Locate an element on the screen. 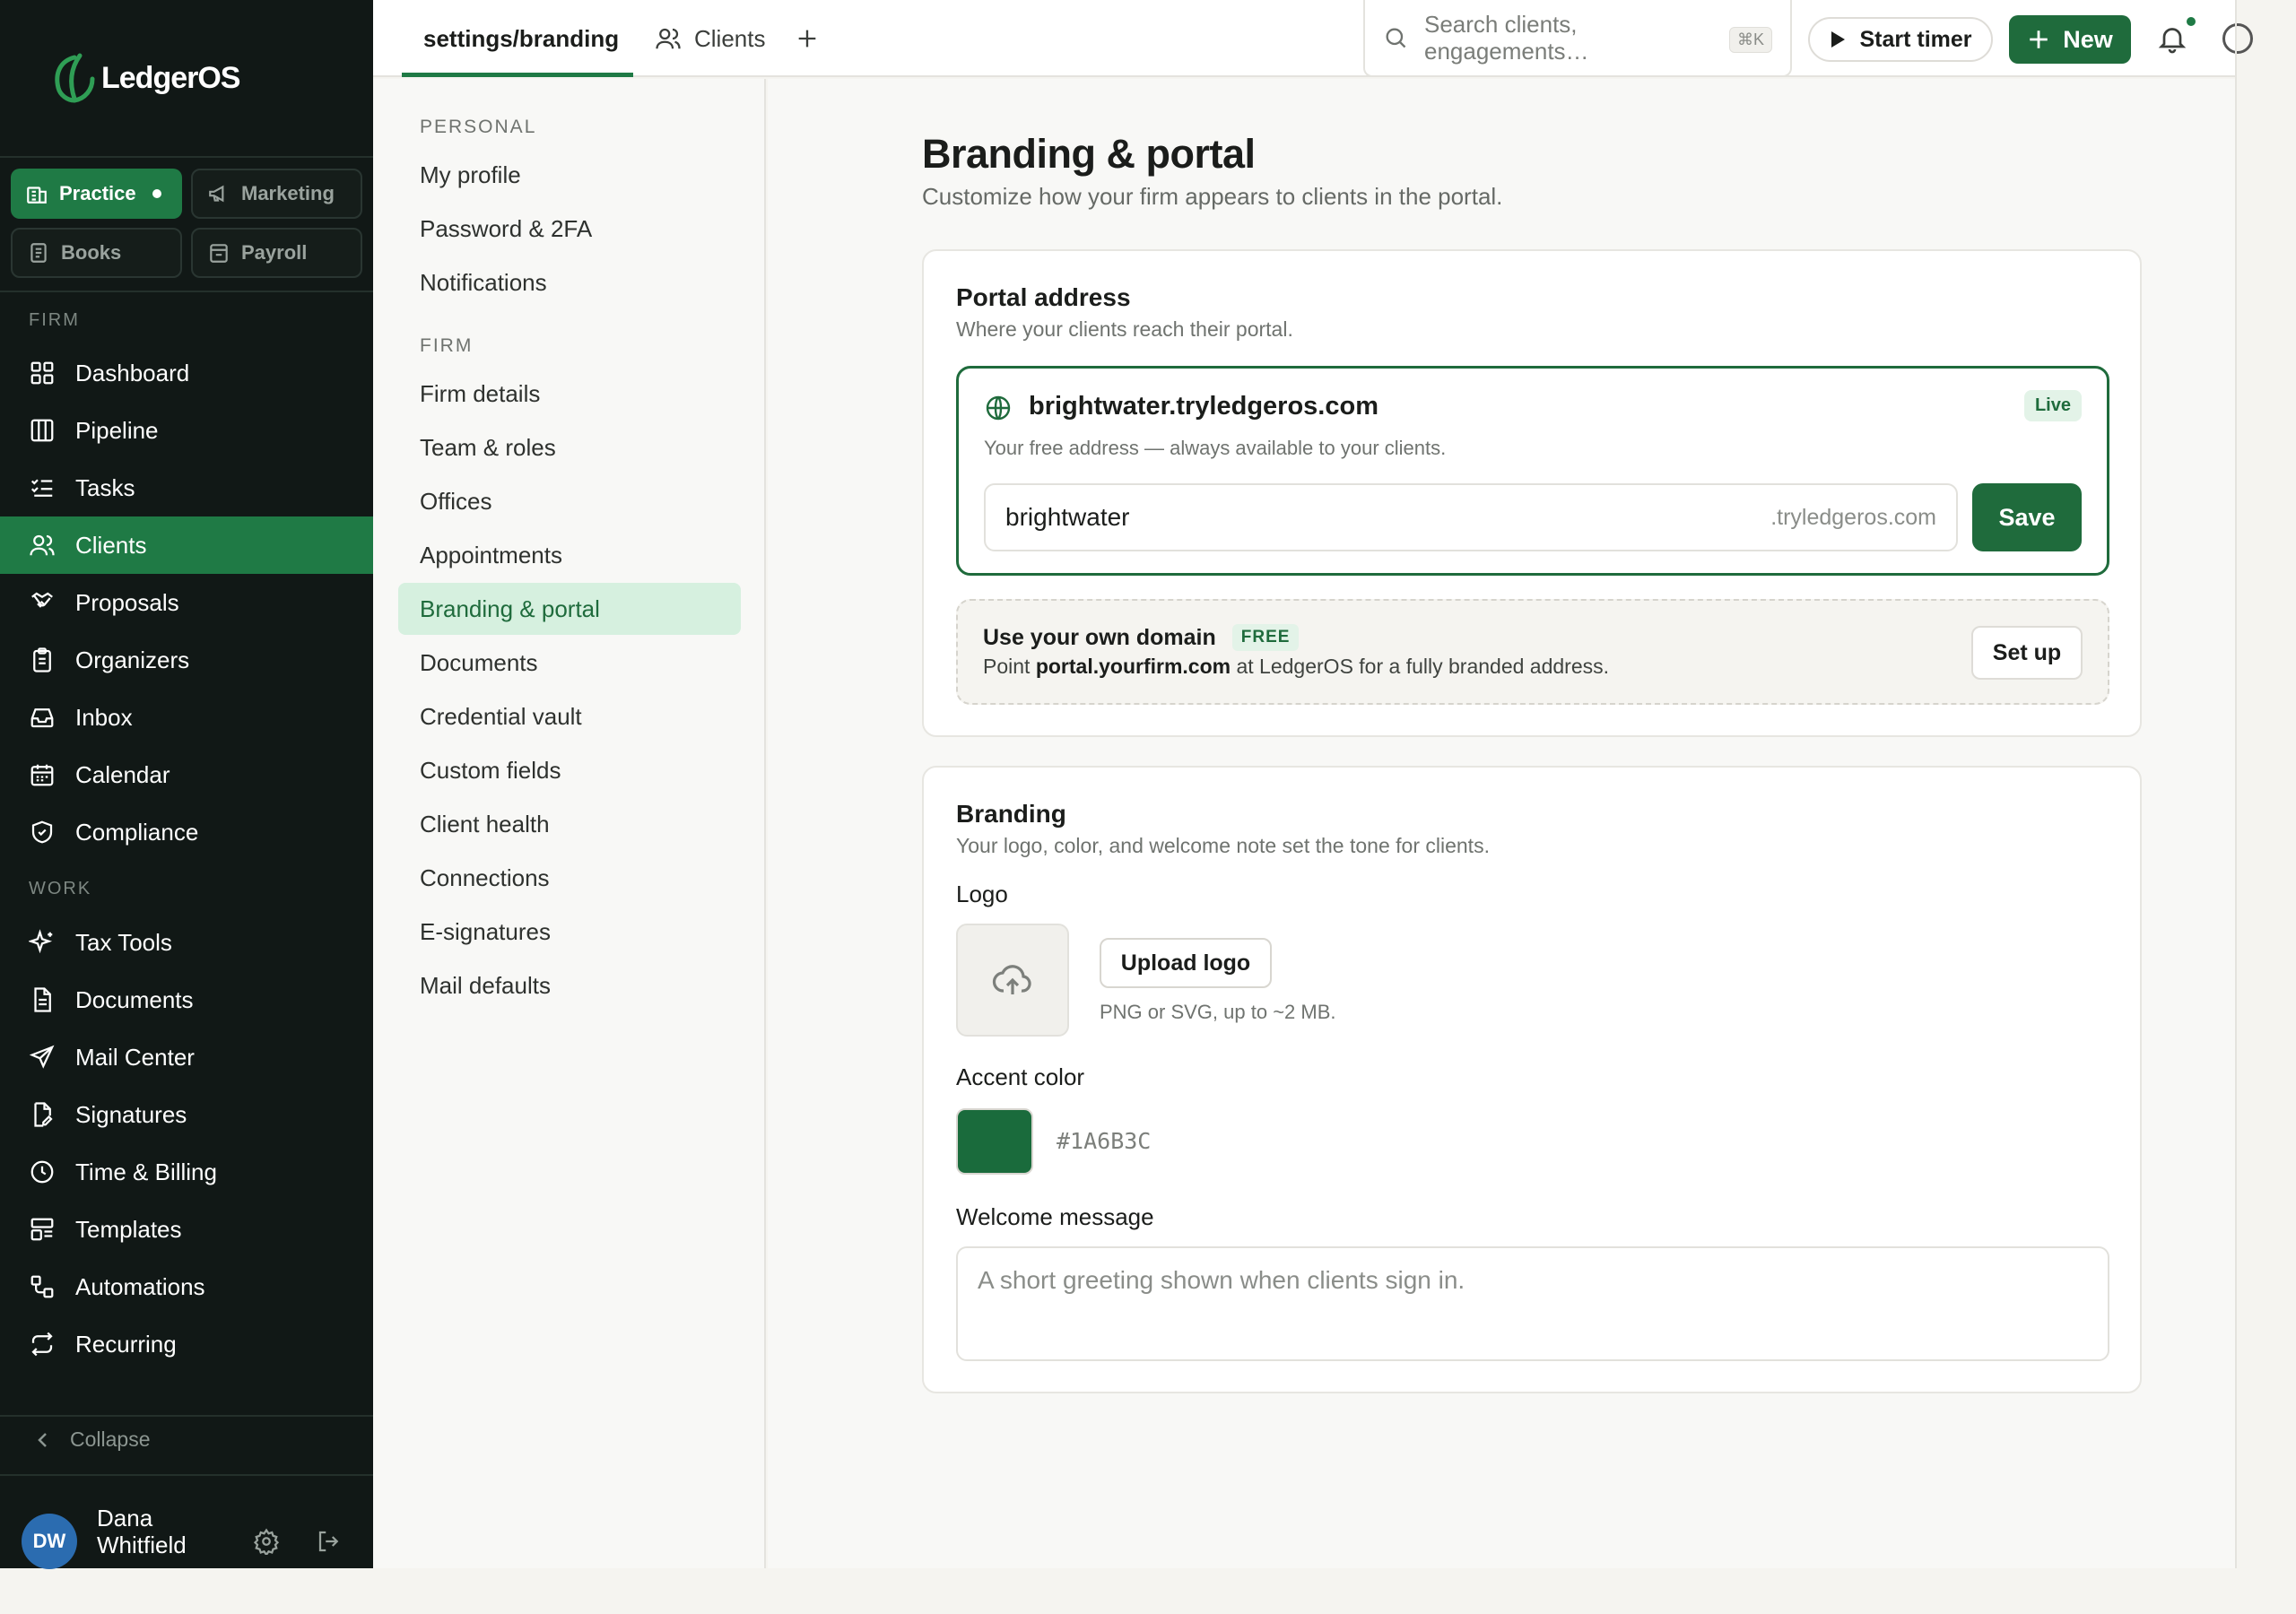 The height and width of the screenshot is (1614, 2296). avatar: DW is located at coordinates (49, 1541).